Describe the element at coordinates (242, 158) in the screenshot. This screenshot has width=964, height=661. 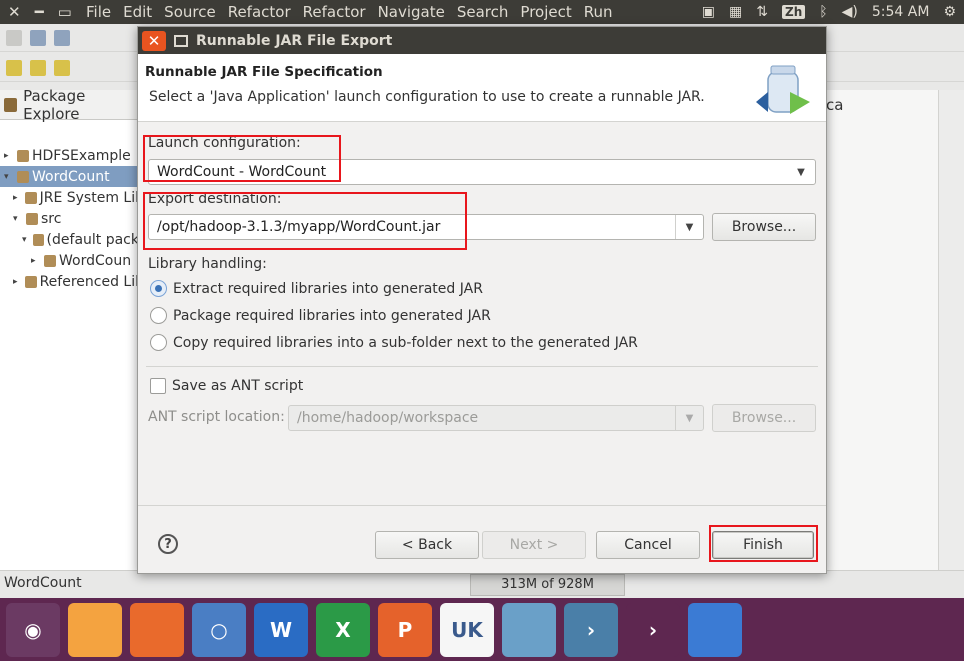
I see `highlight-launch-config` at that location.